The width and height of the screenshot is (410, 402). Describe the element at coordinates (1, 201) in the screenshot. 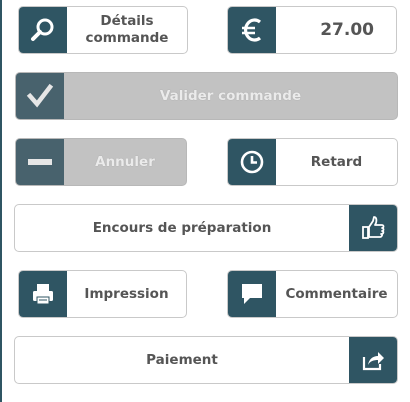

I see `left-edge-rule` at that location.